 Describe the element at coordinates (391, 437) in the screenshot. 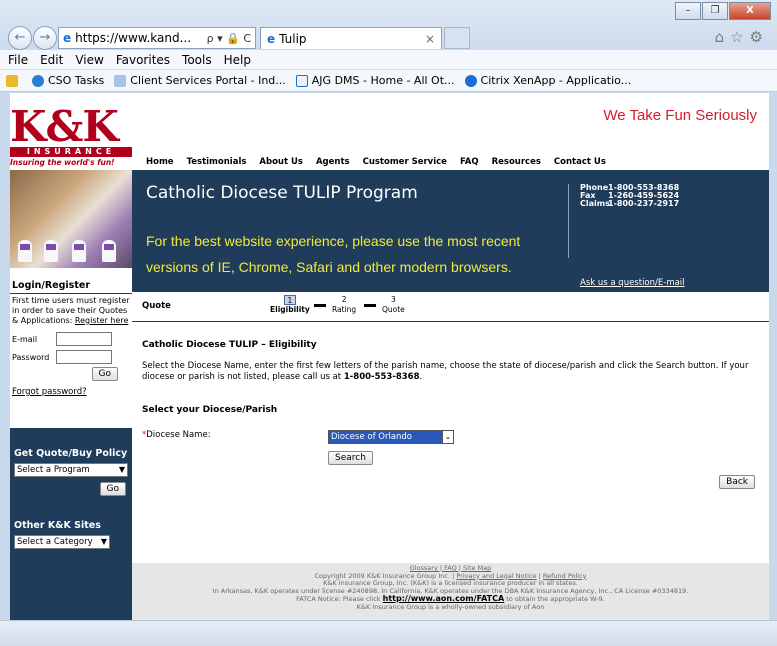

I see `diocese-select: Diocese of Orlando ⌄` at that location.